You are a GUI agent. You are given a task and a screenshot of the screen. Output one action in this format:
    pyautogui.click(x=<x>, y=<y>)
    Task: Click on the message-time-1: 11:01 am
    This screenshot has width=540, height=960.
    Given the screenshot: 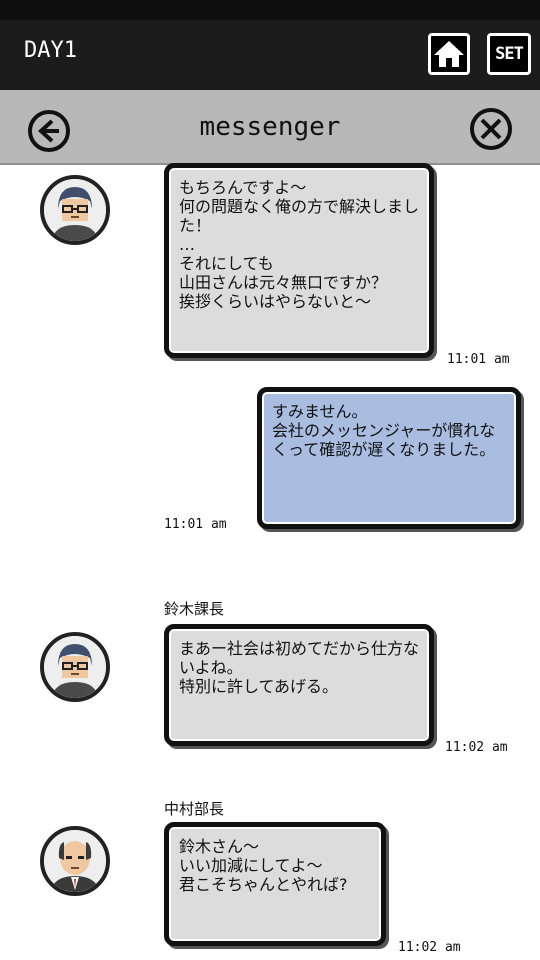 What is the action you would take?
    pyautogui.click(x=478, y=359)
    